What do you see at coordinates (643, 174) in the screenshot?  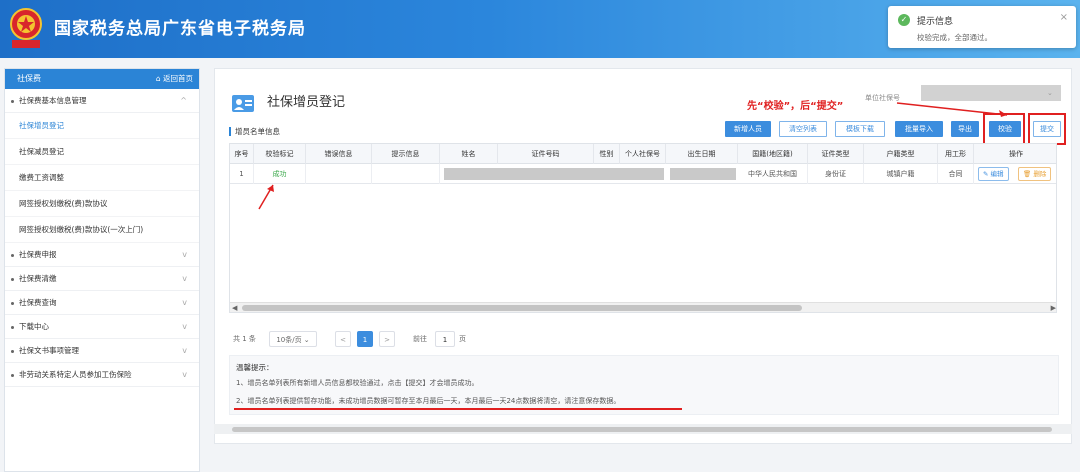 I see `table-row: 1 成功 中华人民共和国 身份证 城镇户籍 合同 ✎ 编辑 🗑 删除` at bounding box center [643, 174].